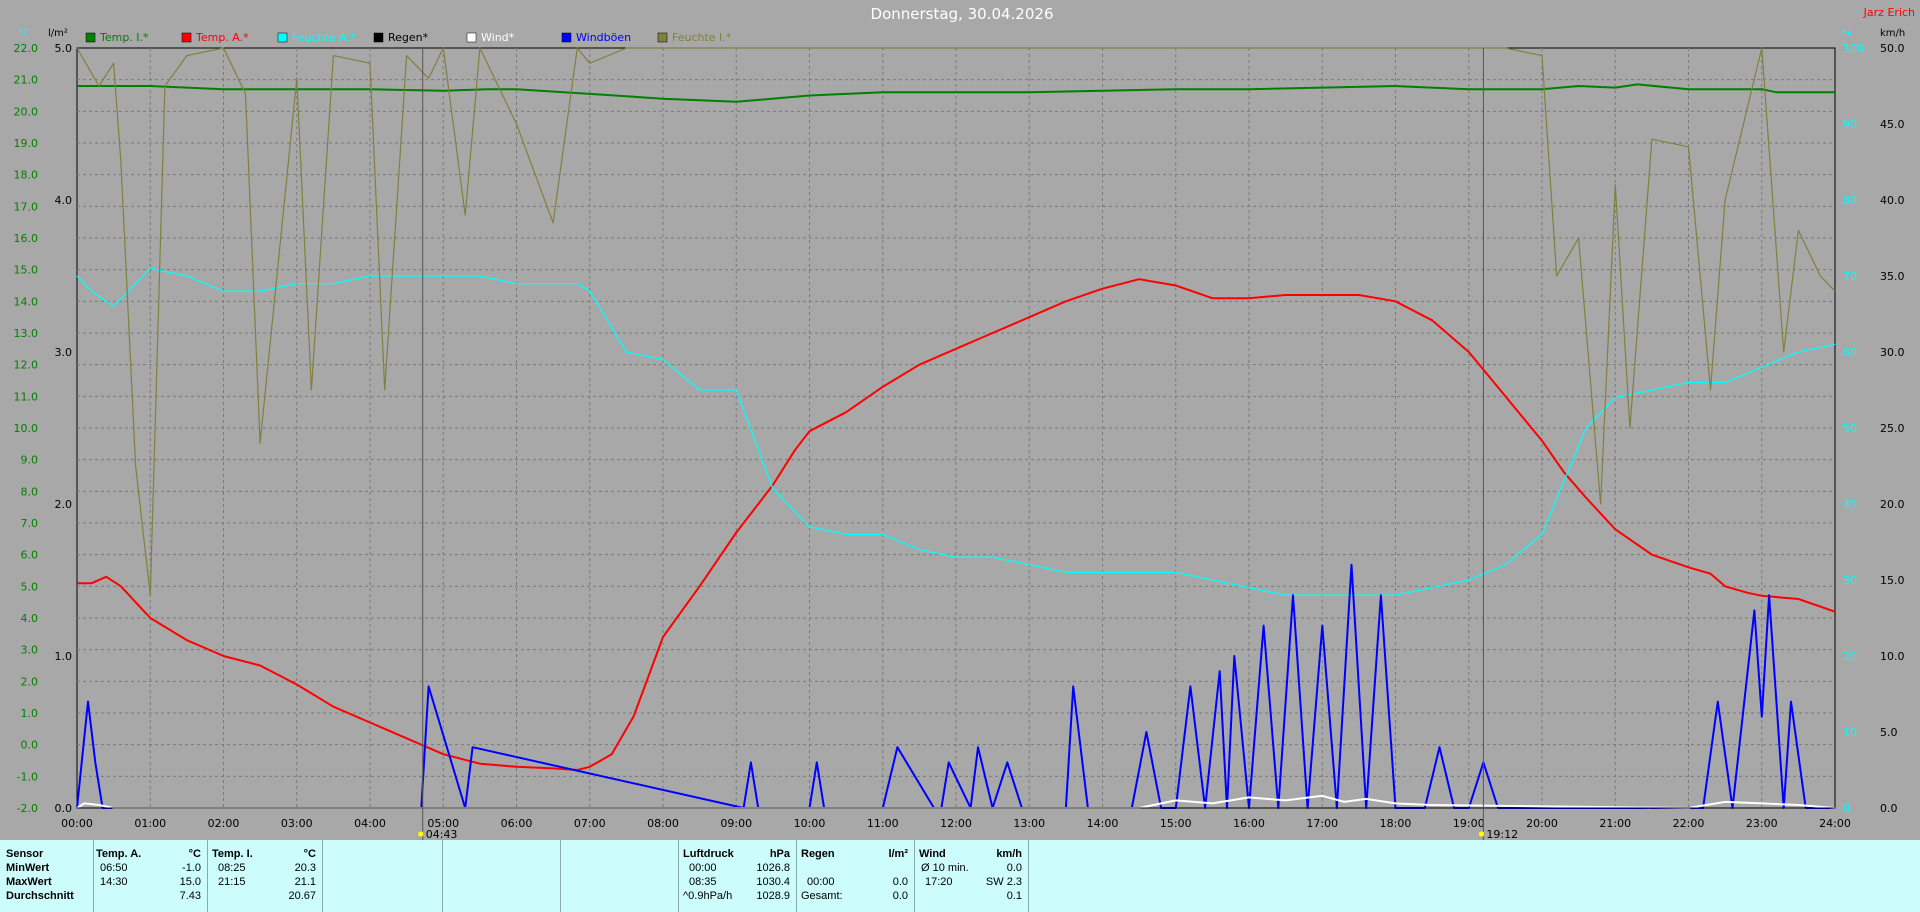 This screenshot has width=1920, height=912. Describe the element at coordinates (26, 175) in the screenshot. I see `temp-tick-label: 18.0` at that location.